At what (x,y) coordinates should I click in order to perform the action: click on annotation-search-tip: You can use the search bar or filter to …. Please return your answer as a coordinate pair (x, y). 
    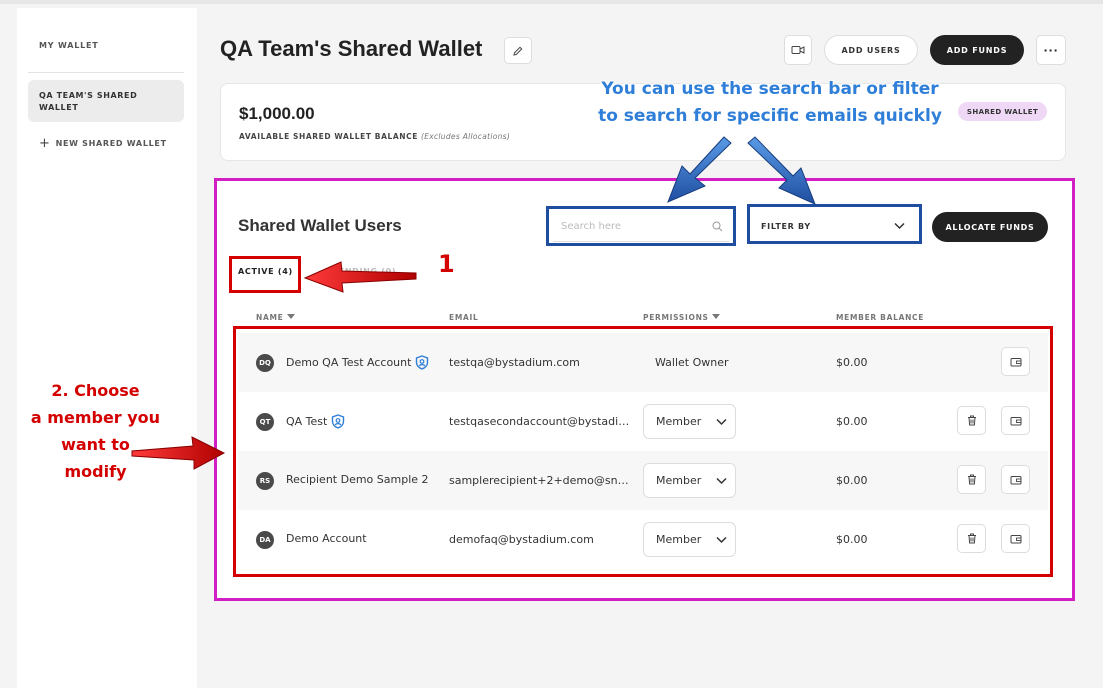
    Looking at the image, I should click on (770, 102).